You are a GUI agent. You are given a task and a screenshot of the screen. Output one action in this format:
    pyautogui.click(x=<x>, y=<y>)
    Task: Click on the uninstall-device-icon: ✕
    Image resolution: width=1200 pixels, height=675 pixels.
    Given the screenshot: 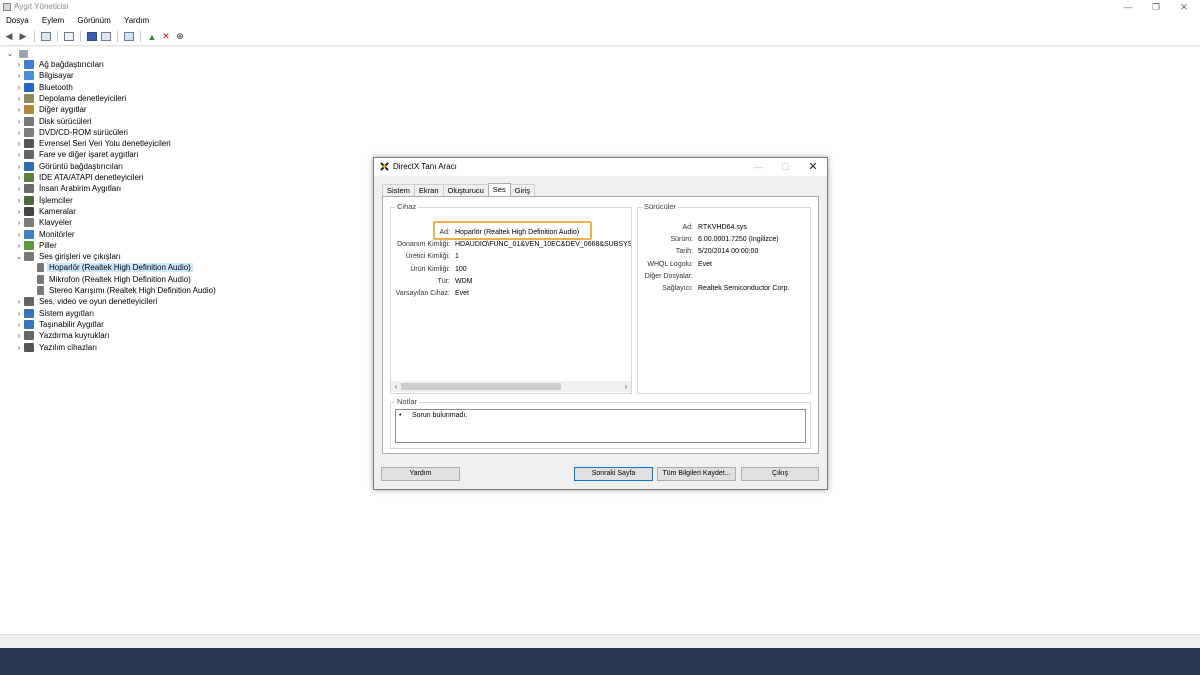 What is the action you would take?
    pyautogui.click(x=166, y=37)
    